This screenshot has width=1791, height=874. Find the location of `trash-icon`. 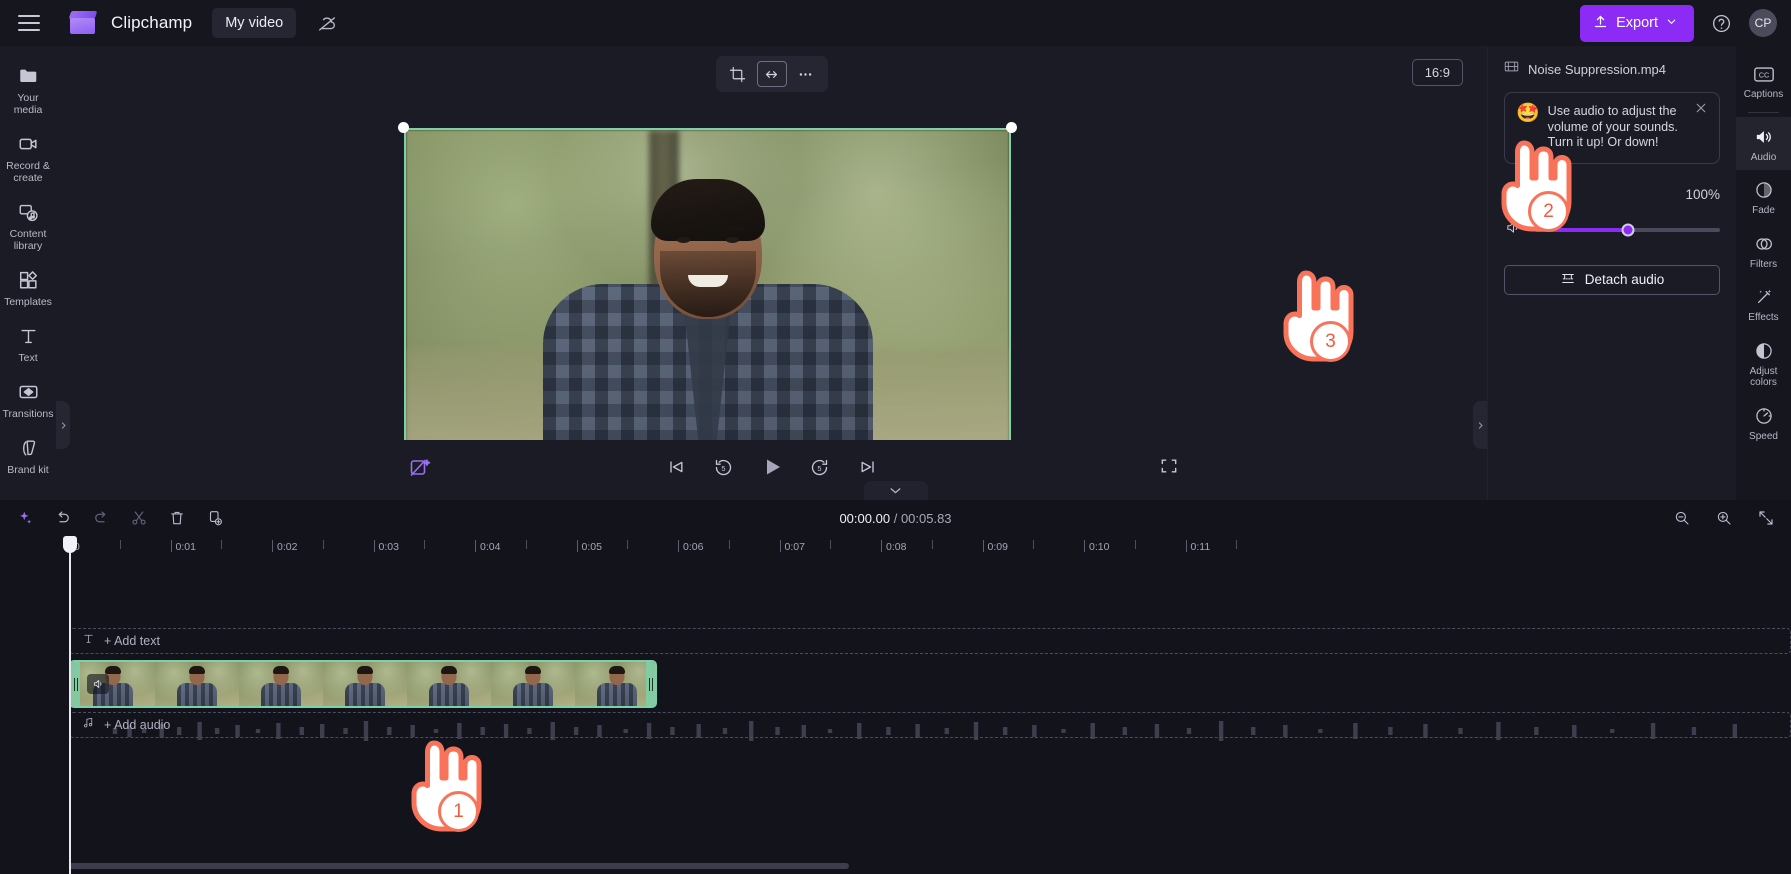

trash-icon is located at coordinates (177, 518).